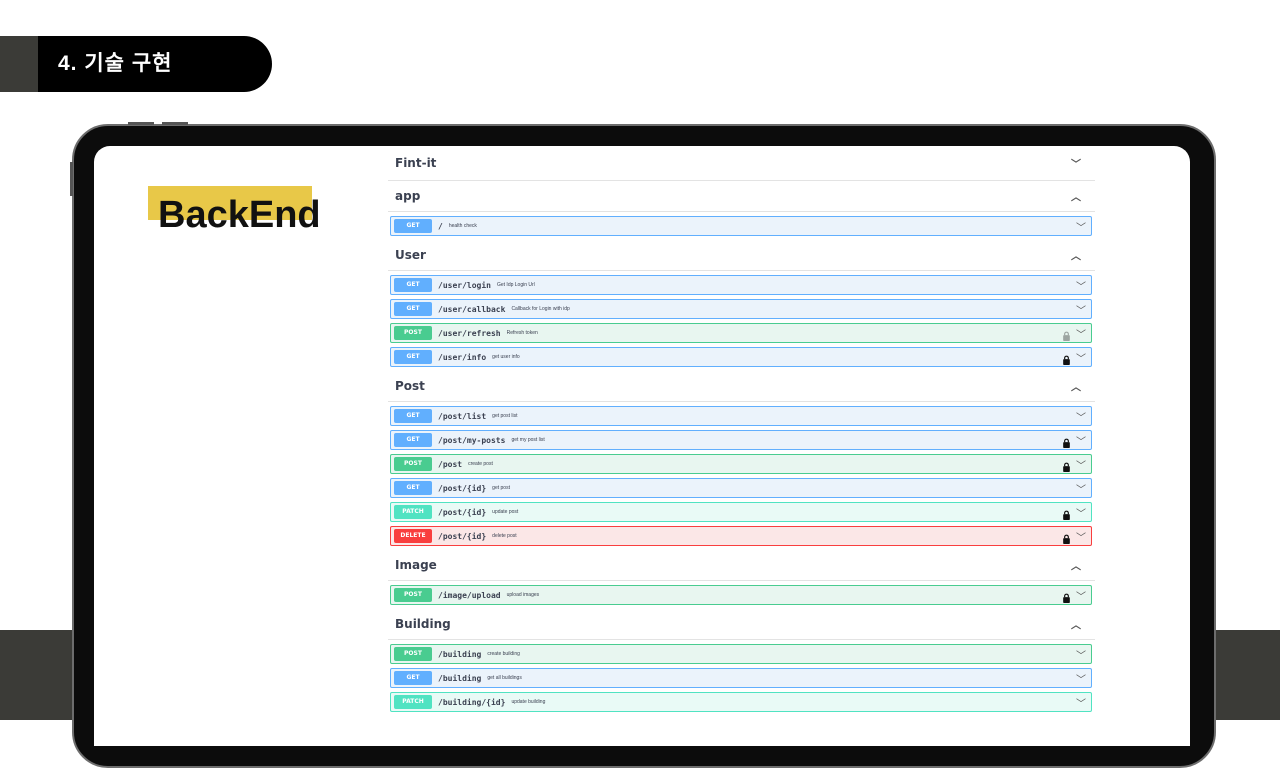 The image size is (1280, 768). What do you see at coordinates (504, 678) in the screenshot?
I see `endpoint-description: get all buildings` at bounding box center [504, 678].